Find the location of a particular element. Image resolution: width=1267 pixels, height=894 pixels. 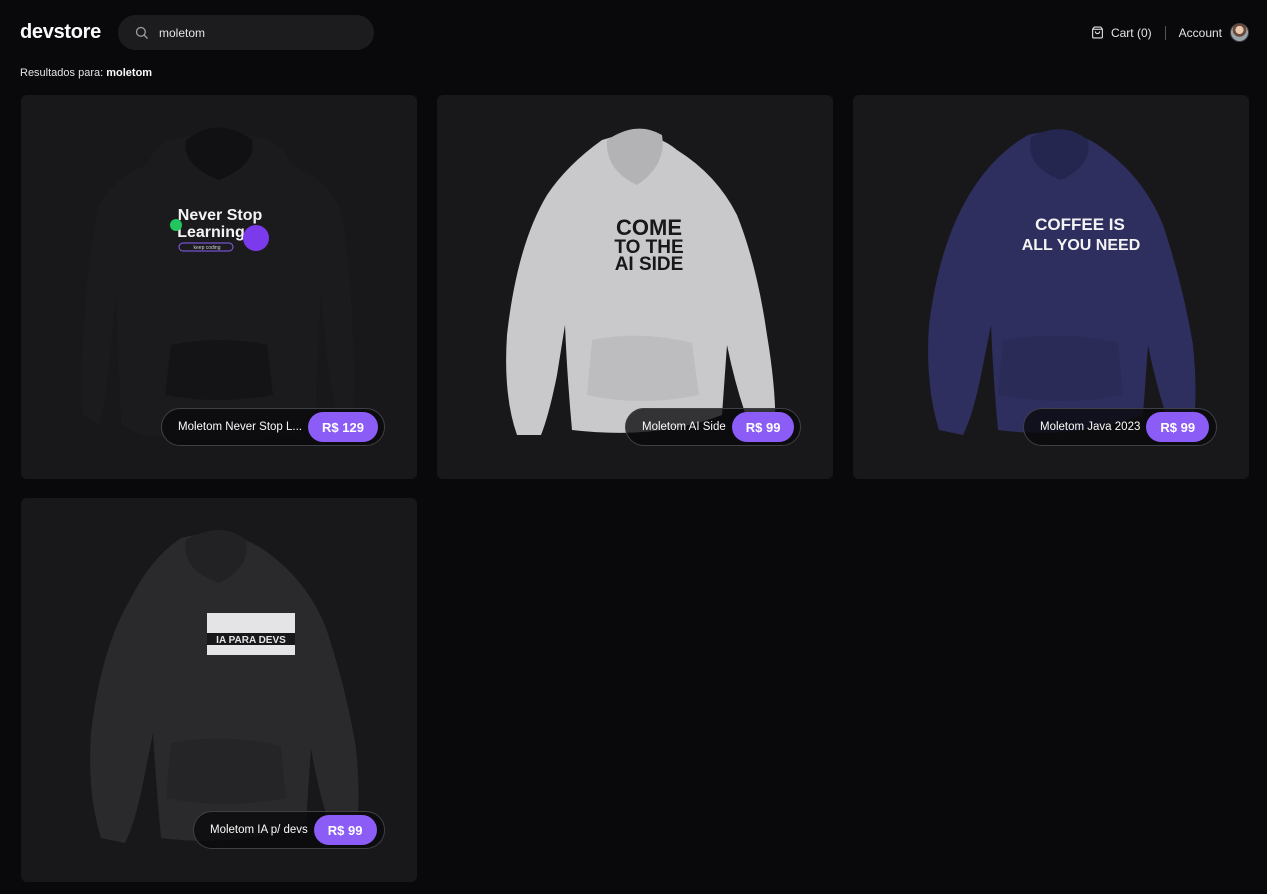

print-line-1: COFFEE IS is located at coordinates (1080, 224).